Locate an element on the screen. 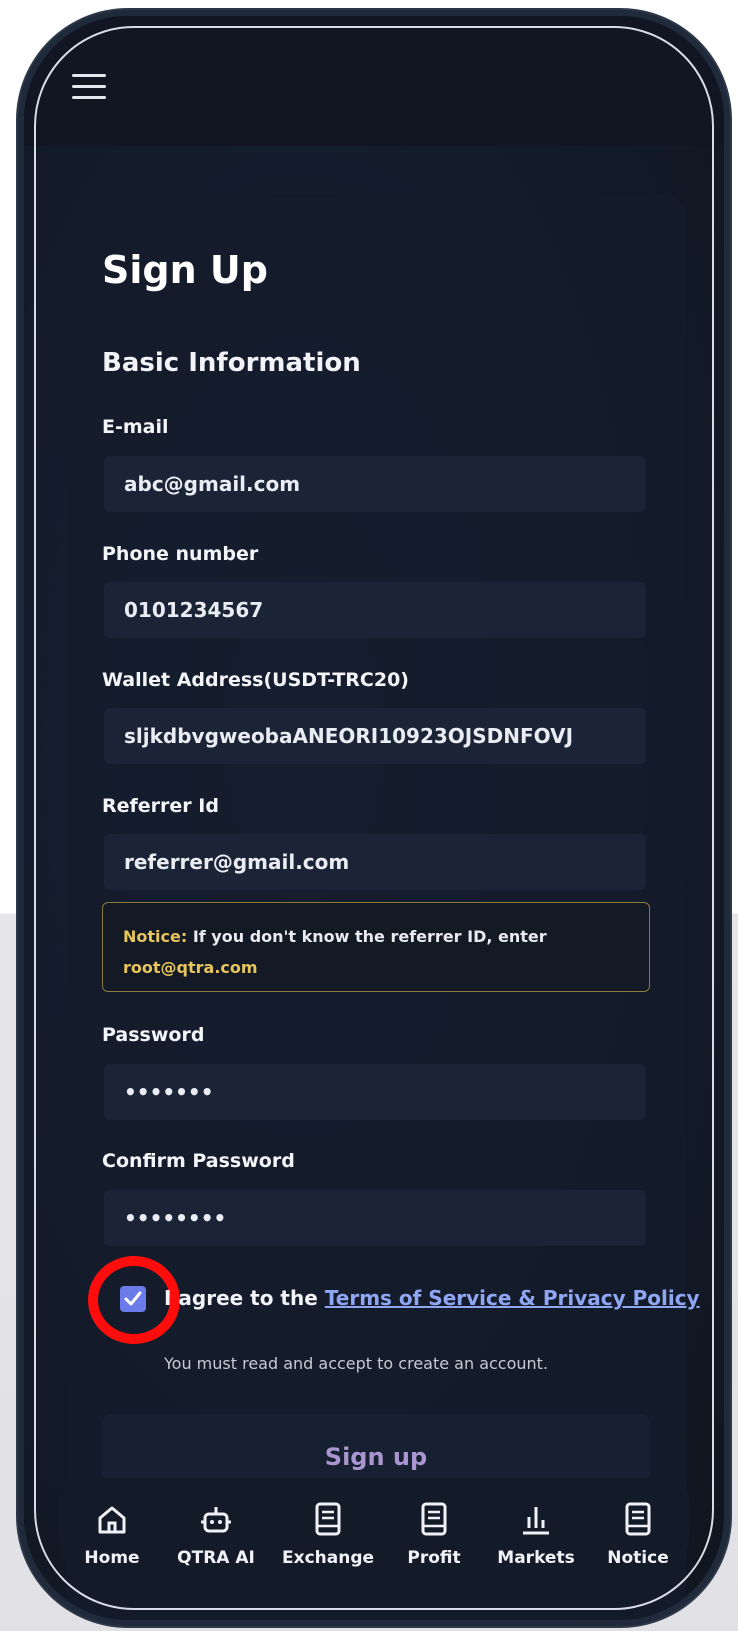  confirm-password-field is located at coordinates (375, 1218).